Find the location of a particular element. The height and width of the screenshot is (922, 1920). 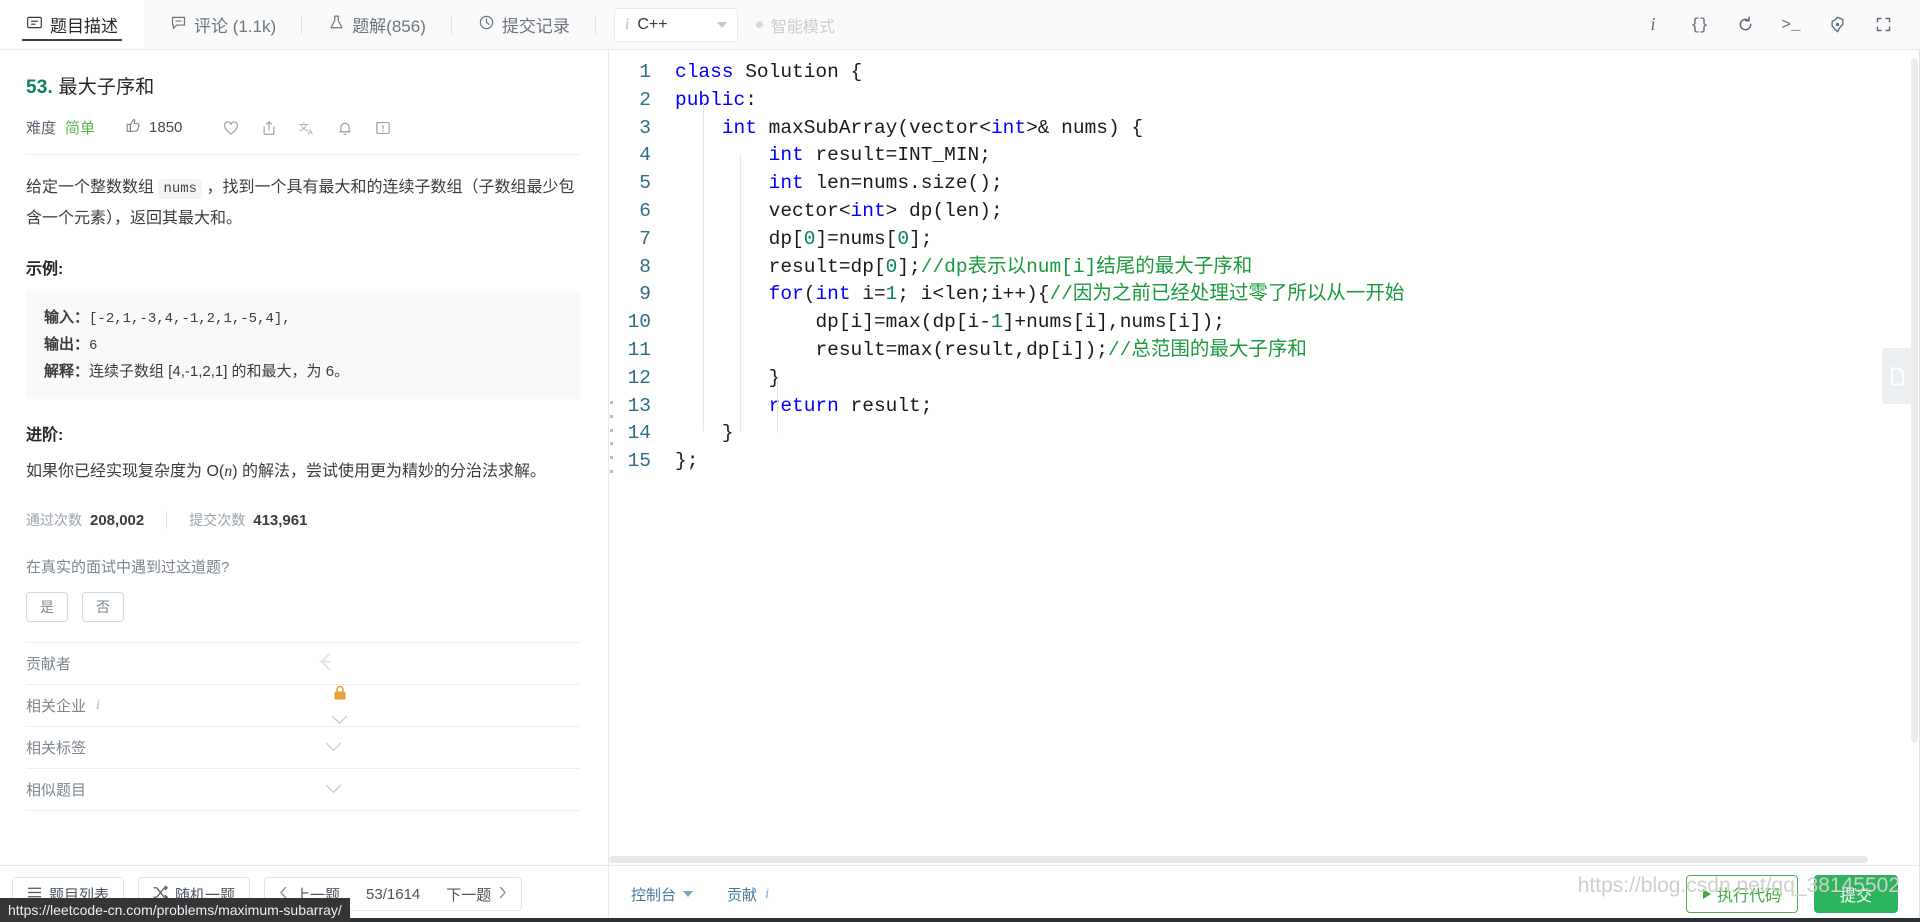

editor-tool-icons: i {} >_ is located at coordinates (1775, 24).